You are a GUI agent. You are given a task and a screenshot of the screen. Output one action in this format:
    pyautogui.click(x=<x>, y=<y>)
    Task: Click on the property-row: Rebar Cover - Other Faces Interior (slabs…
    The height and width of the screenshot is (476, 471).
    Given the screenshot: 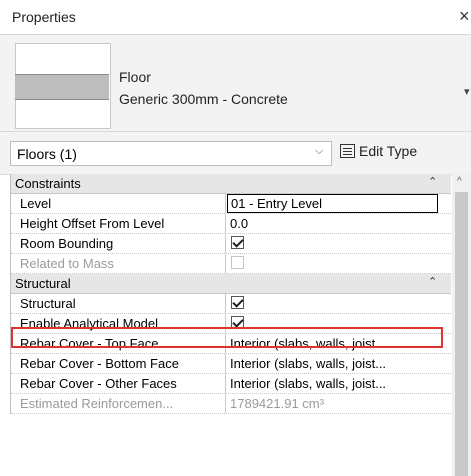 What is the action you would take?
    pyautogui.click(x=231, y=384)
    